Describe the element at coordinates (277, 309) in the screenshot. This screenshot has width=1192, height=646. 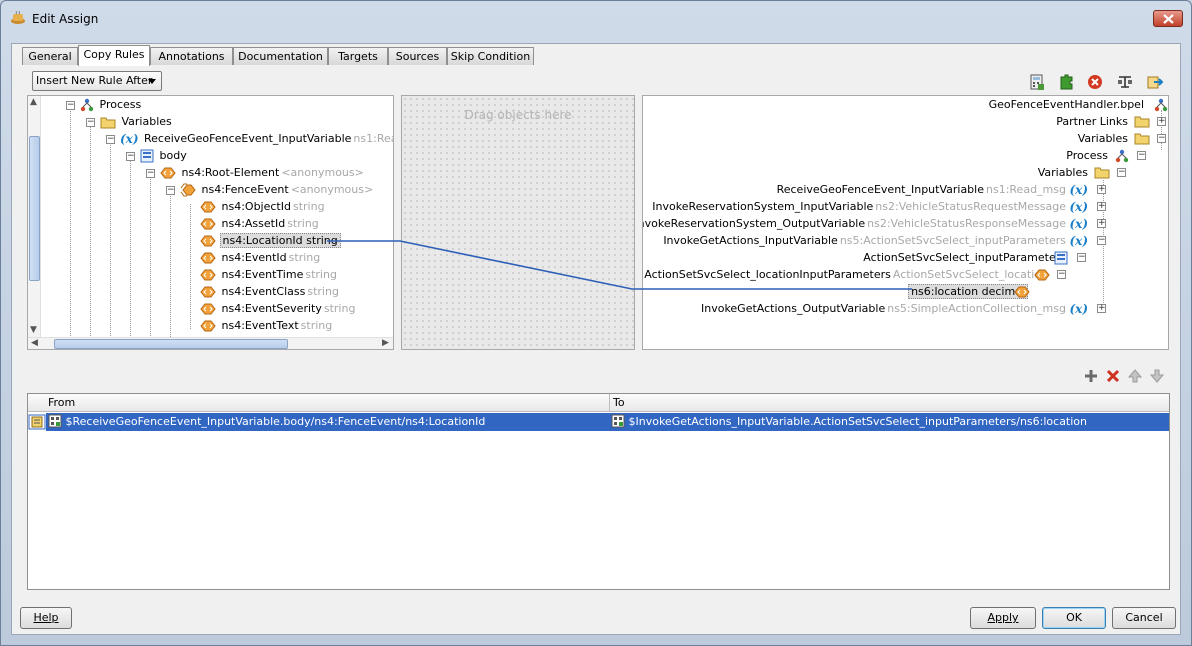
I see `source-field-event-severity: ns4:EventSeverity string` at that location.